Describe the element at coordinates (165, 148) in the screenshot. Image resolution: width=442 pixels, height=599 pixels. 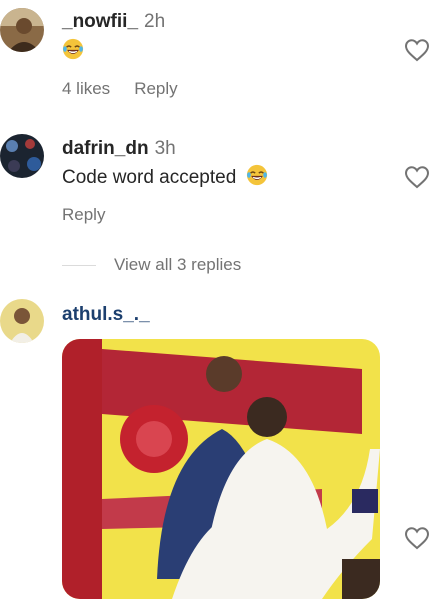
I see `comment-time: 3h` at that location.